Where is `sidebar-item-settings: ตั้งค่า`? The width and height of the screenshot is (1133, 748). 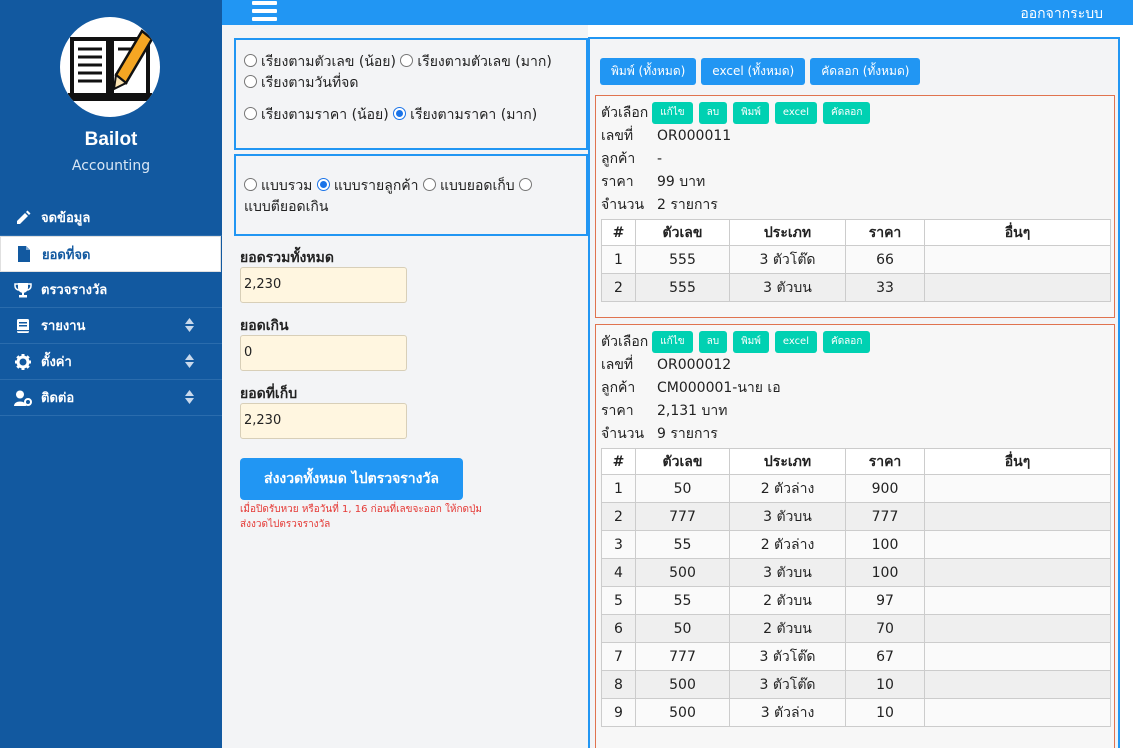
sidebar-item-settings: ตั้งค่า is located at coordinates (111, 362).